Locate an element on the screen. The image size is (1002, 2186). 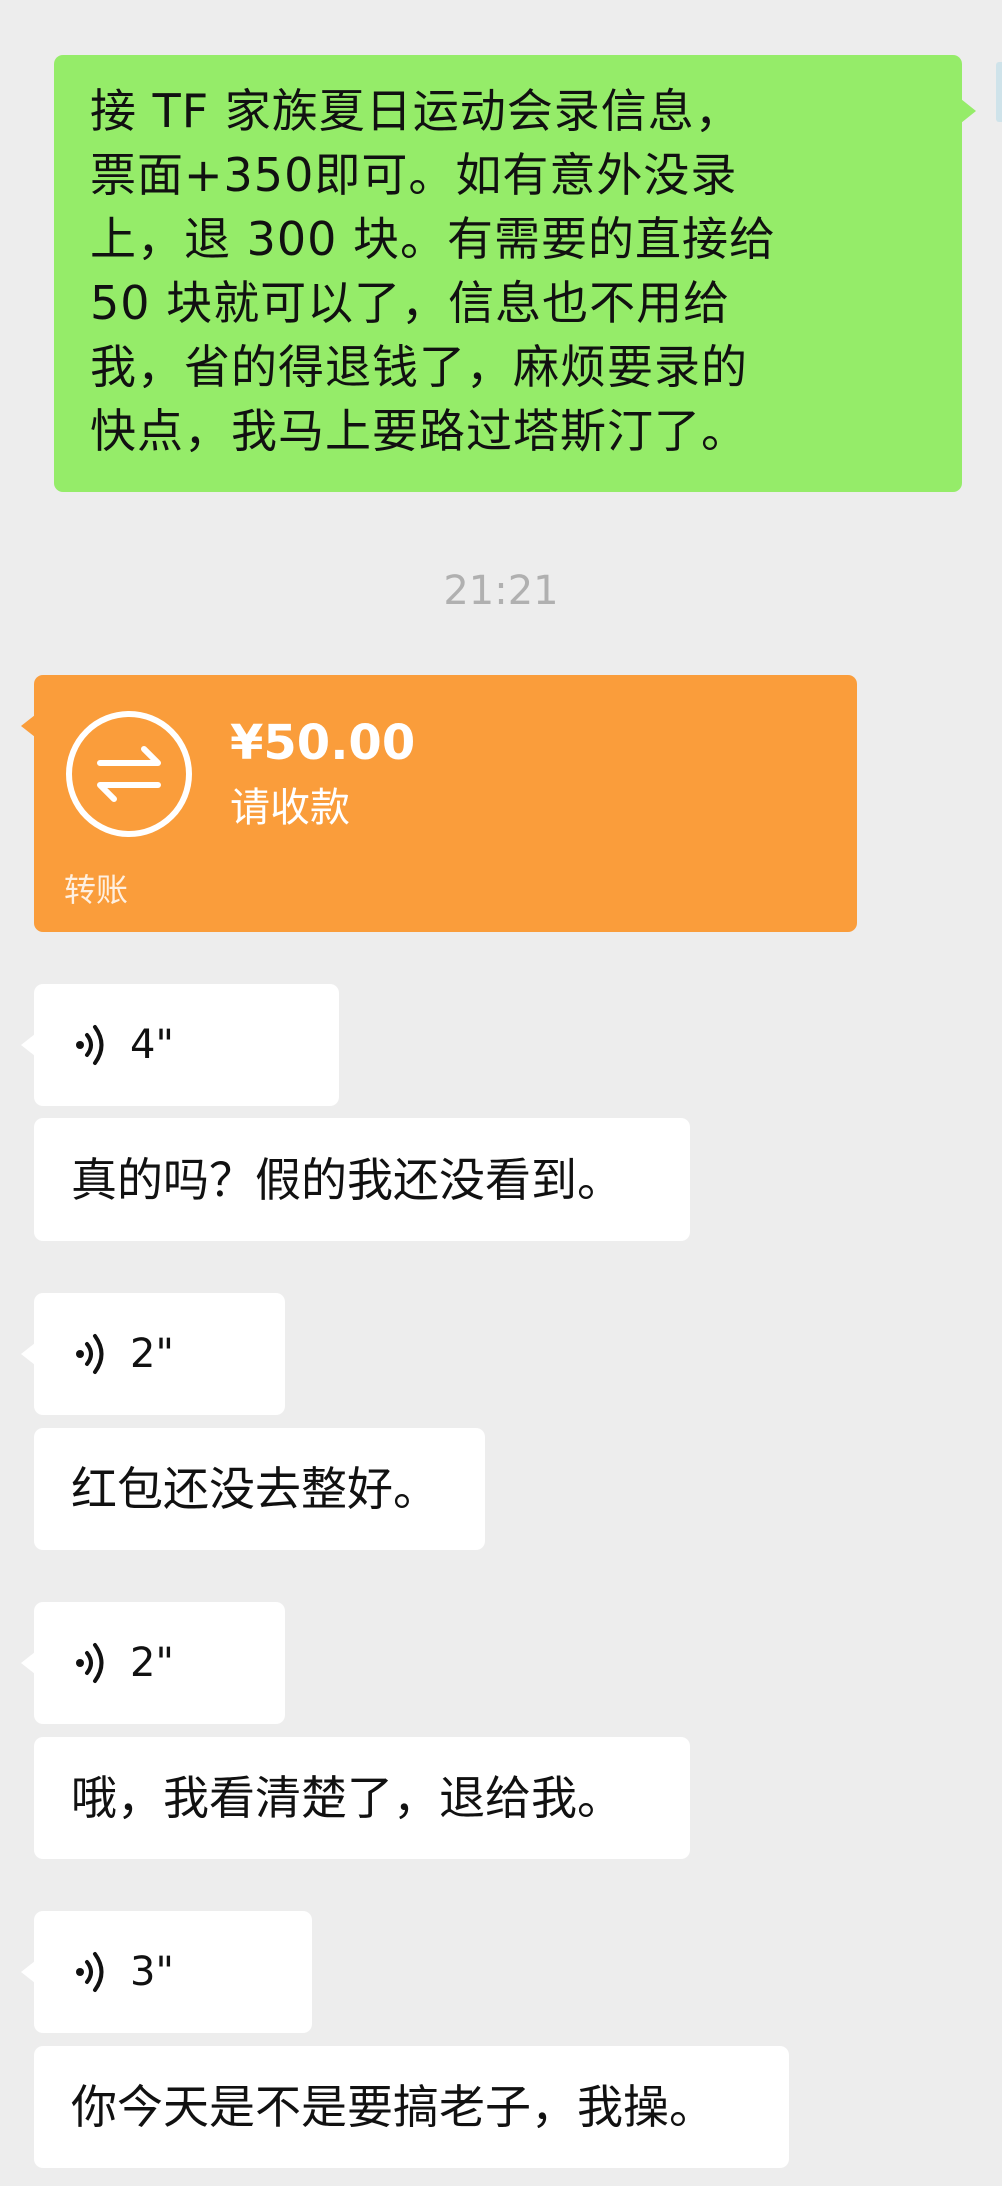
text-message: 你今天是不是要搞老子，我操。 is located at coordinates (411, 2107).